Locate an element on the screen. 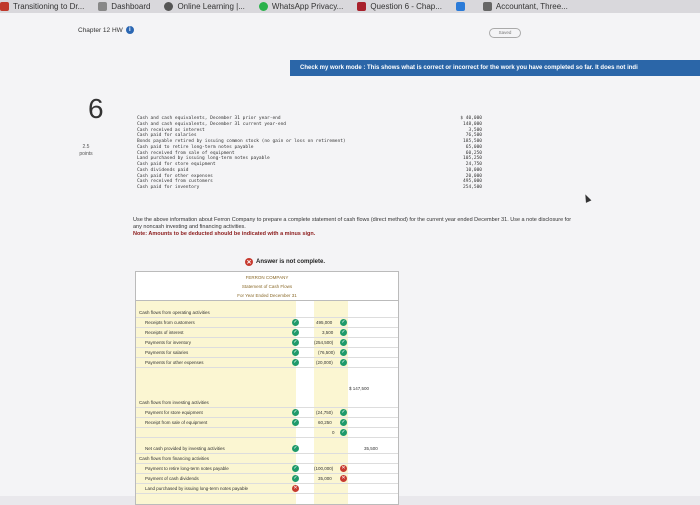  table-row: Receipts of interest ✓ 3,500 ✓ is located at coordinates (267, 333).